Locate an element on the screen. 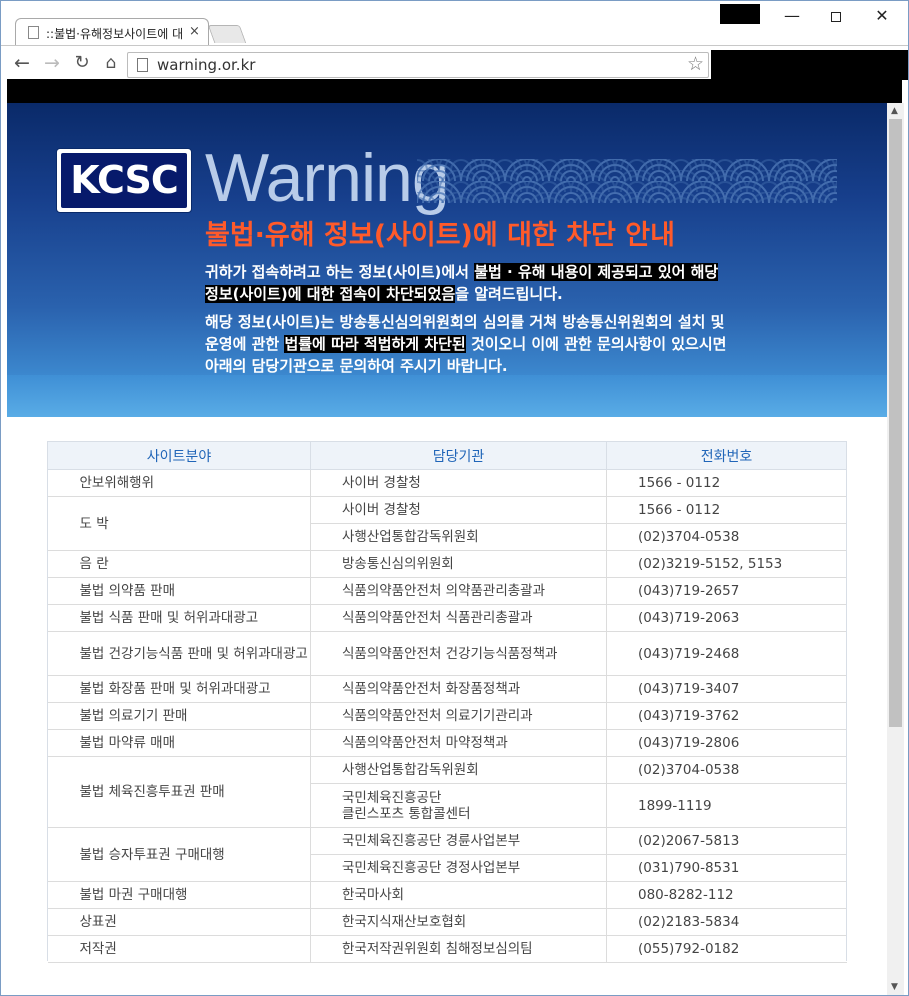 The height and width of the screenshot is (996, 909). phone-cell: (043)719-3762 is located at coordinates (726, 716).